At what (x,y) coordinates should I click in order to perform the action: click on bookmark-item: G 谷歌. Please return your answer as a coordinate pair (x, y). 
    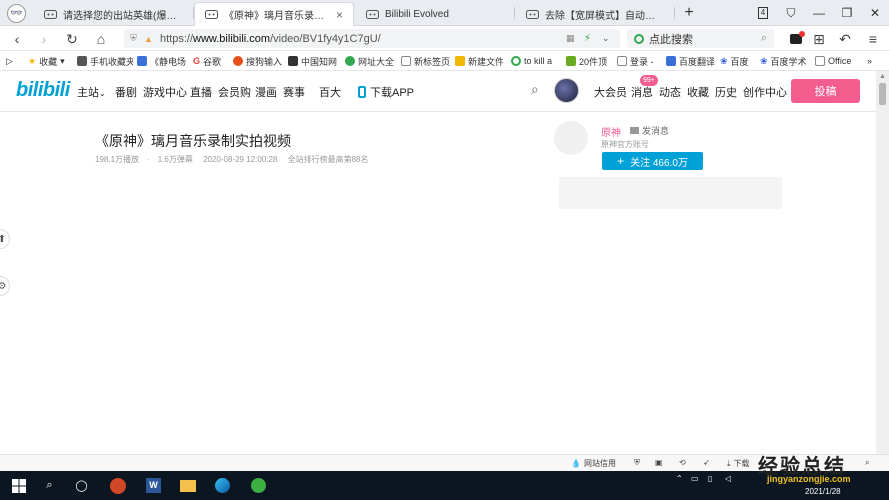
    Looking at the image, I should click on (212, 61).